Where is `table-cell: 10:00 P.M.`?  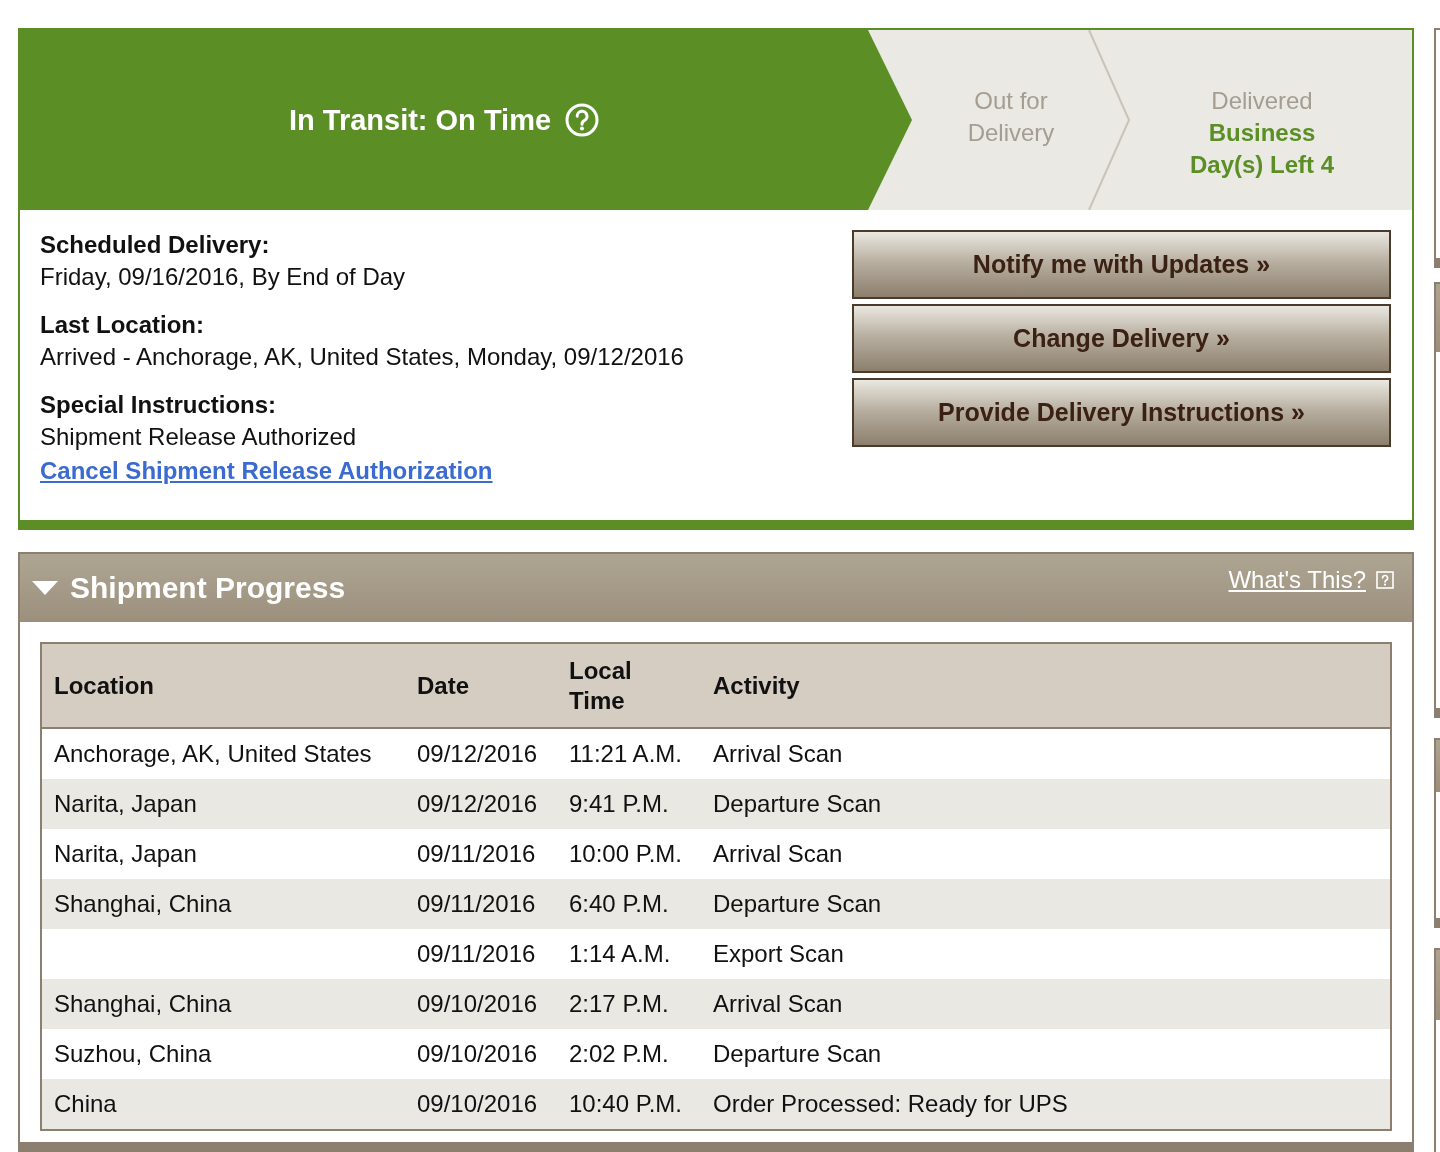 table-cell: 10:00 P.M. is located at coordinates (629, 854).